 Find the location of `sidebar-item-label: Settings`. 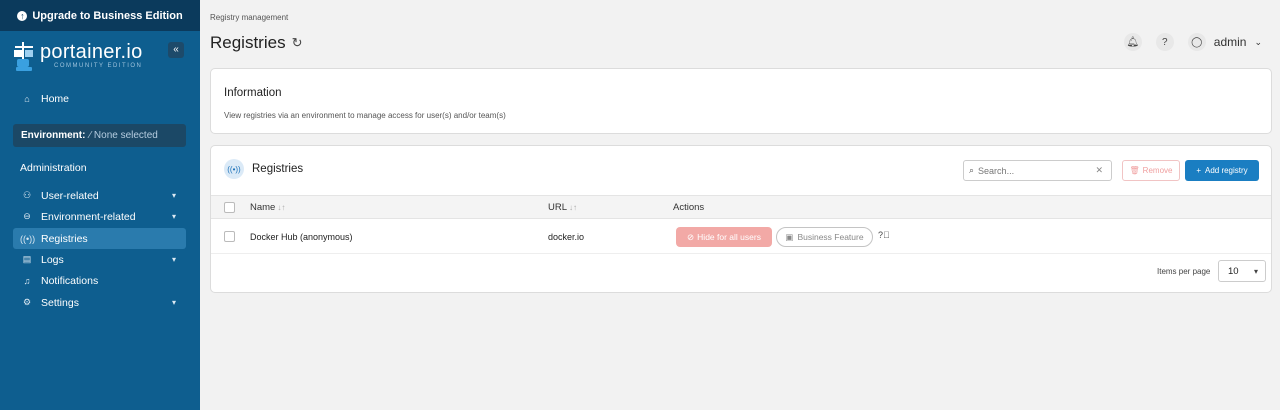

sidebar-item-label: Settings is located at coordinates (60, 302).